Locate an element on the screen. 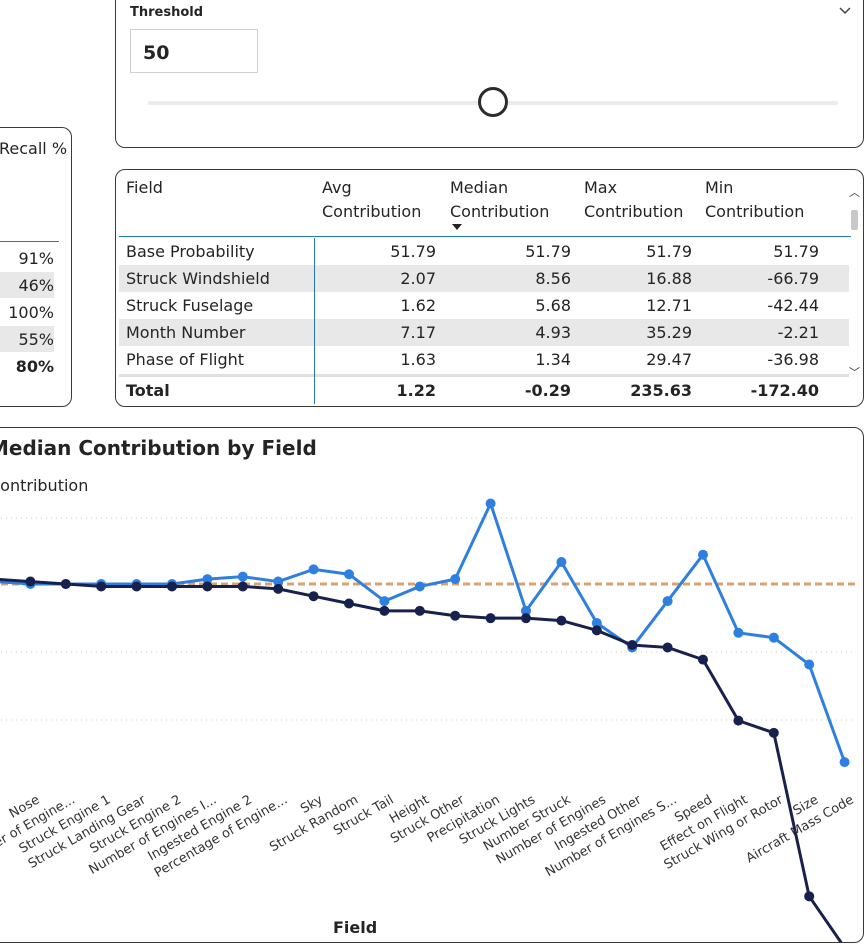 The image size is (867, 951). recall-header: Recall % is located at coordinates (34, 148).